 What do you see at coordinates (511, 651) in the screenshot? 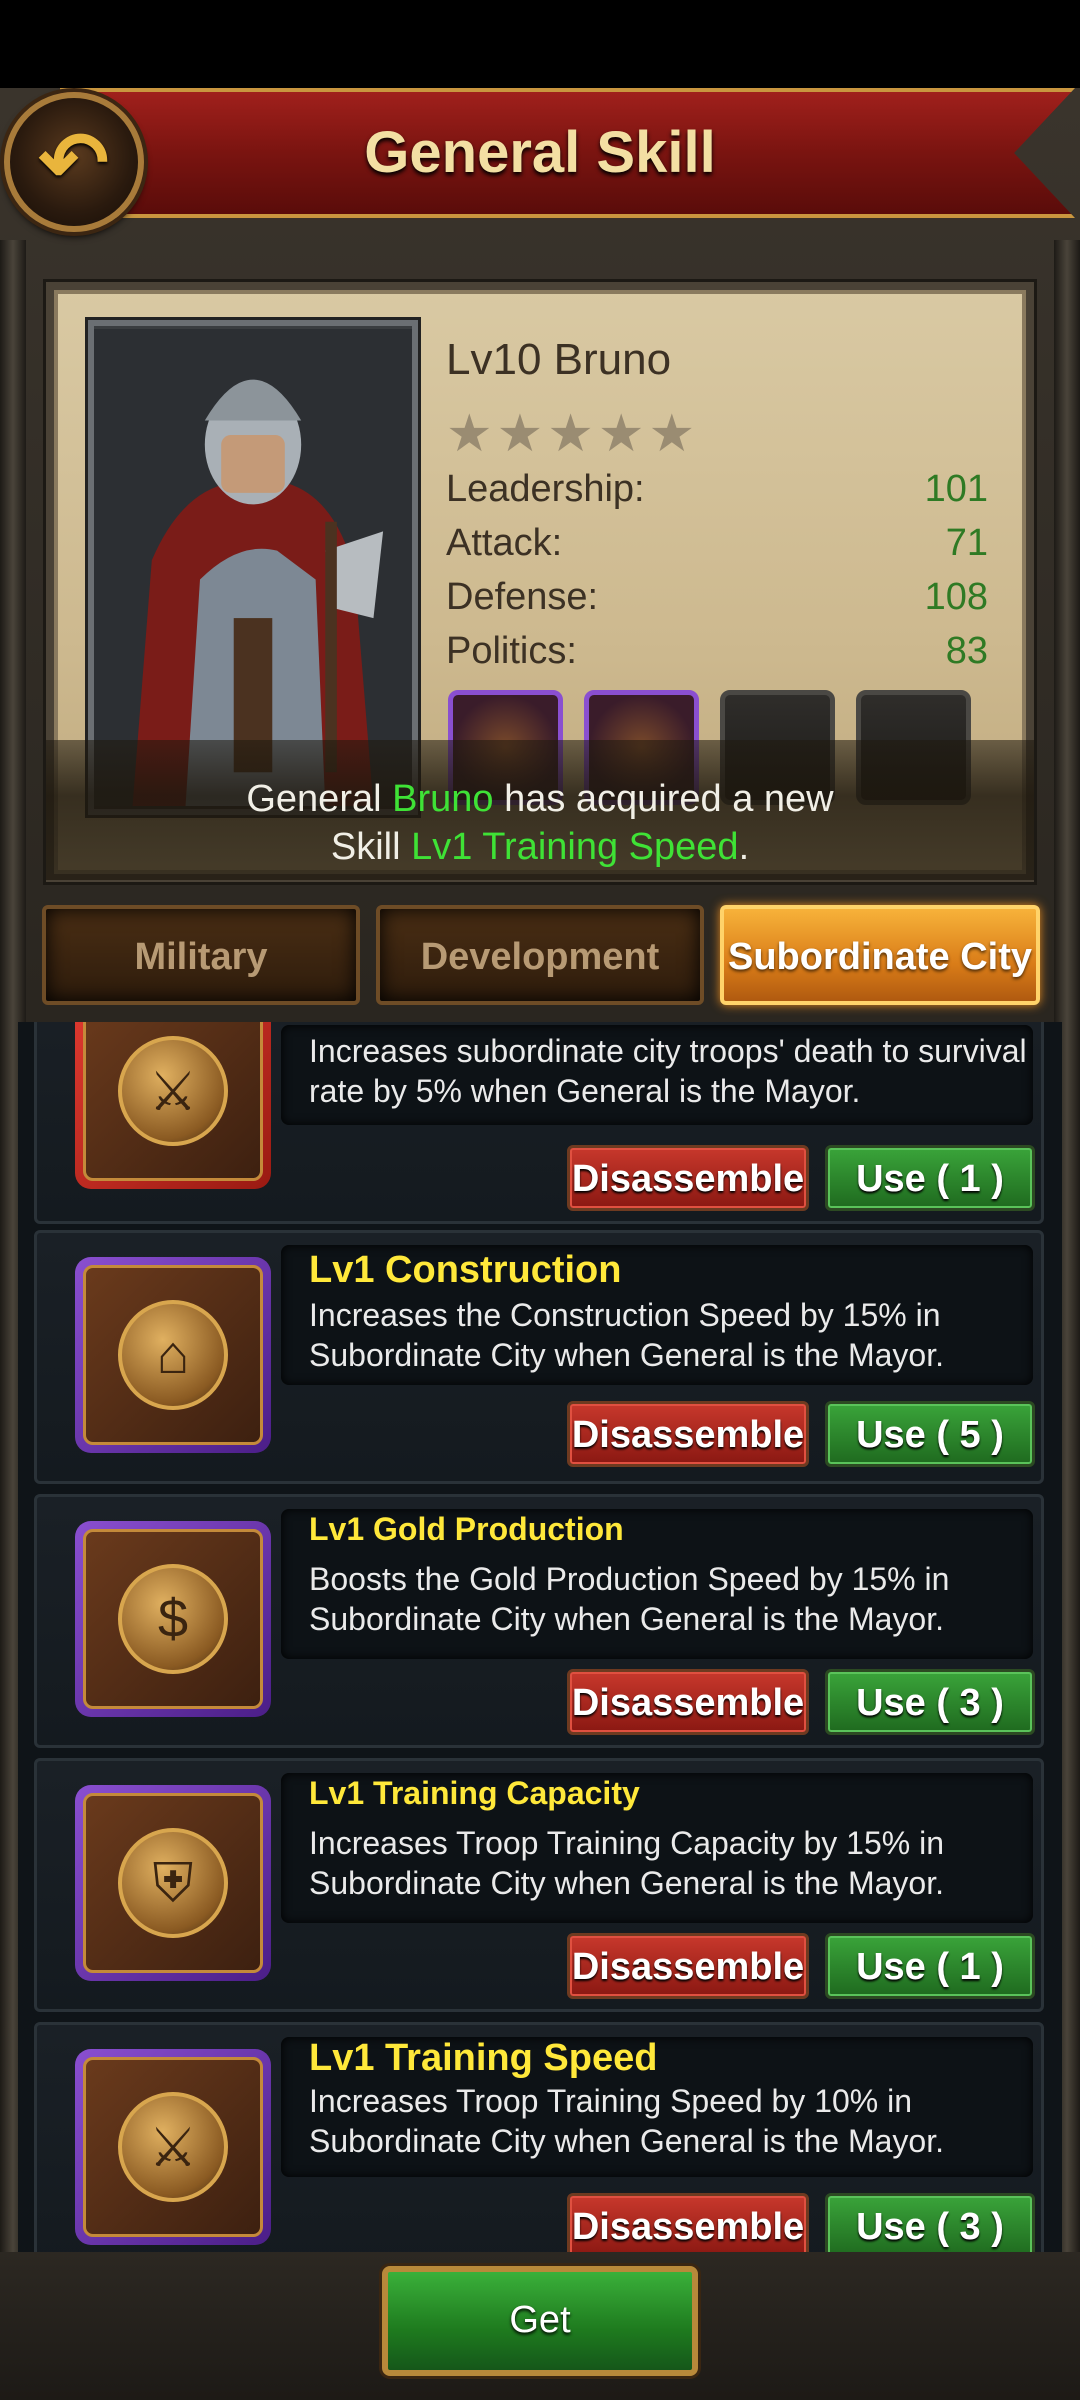
I see `stat-label-politics: Politics:` at bounding box center [511, 651].